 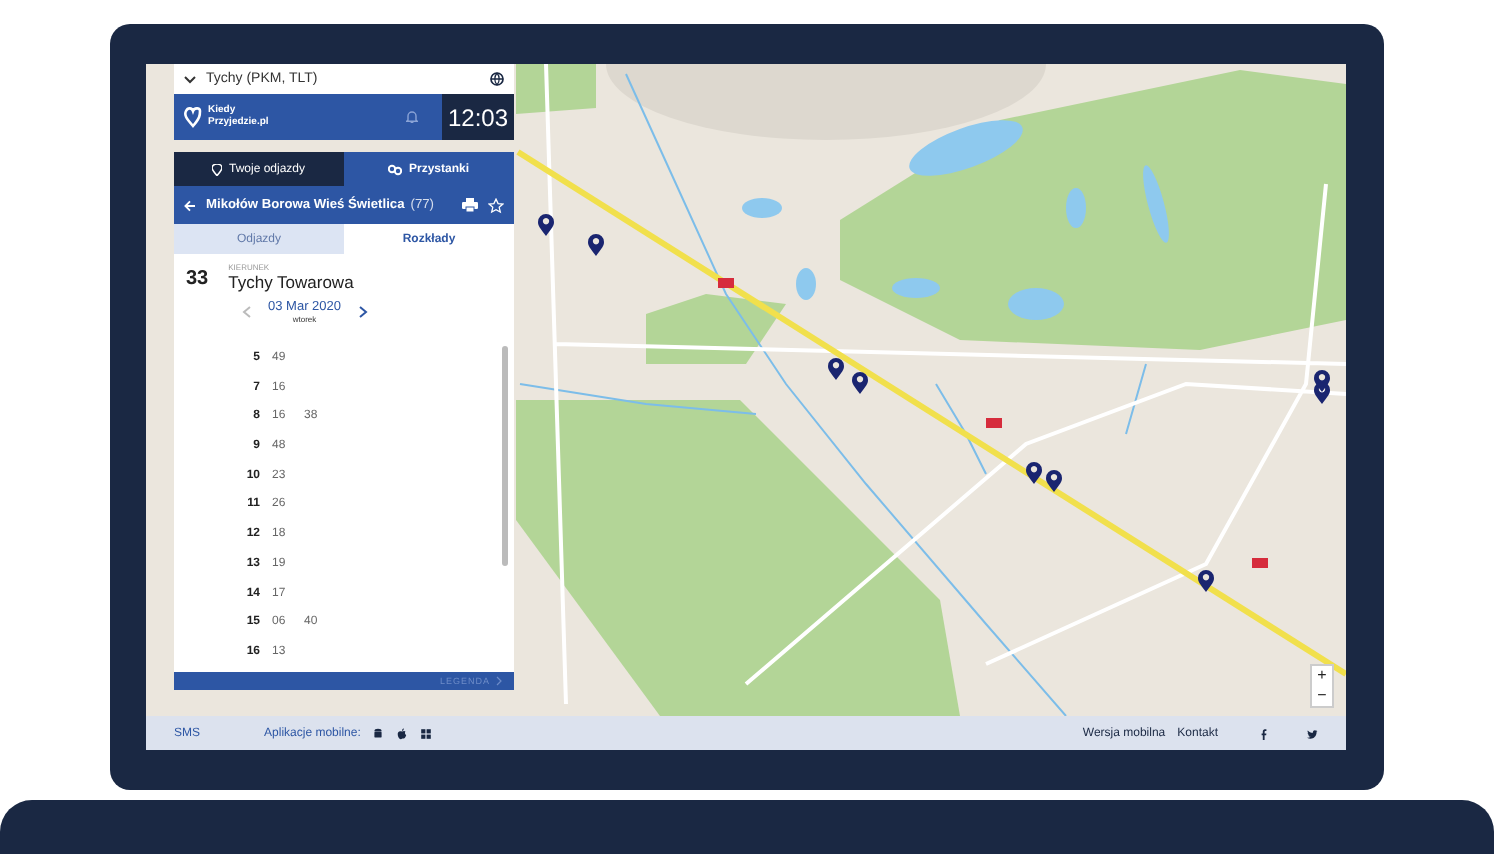 I want to click on pin-icon, so click(x=217, y=169).